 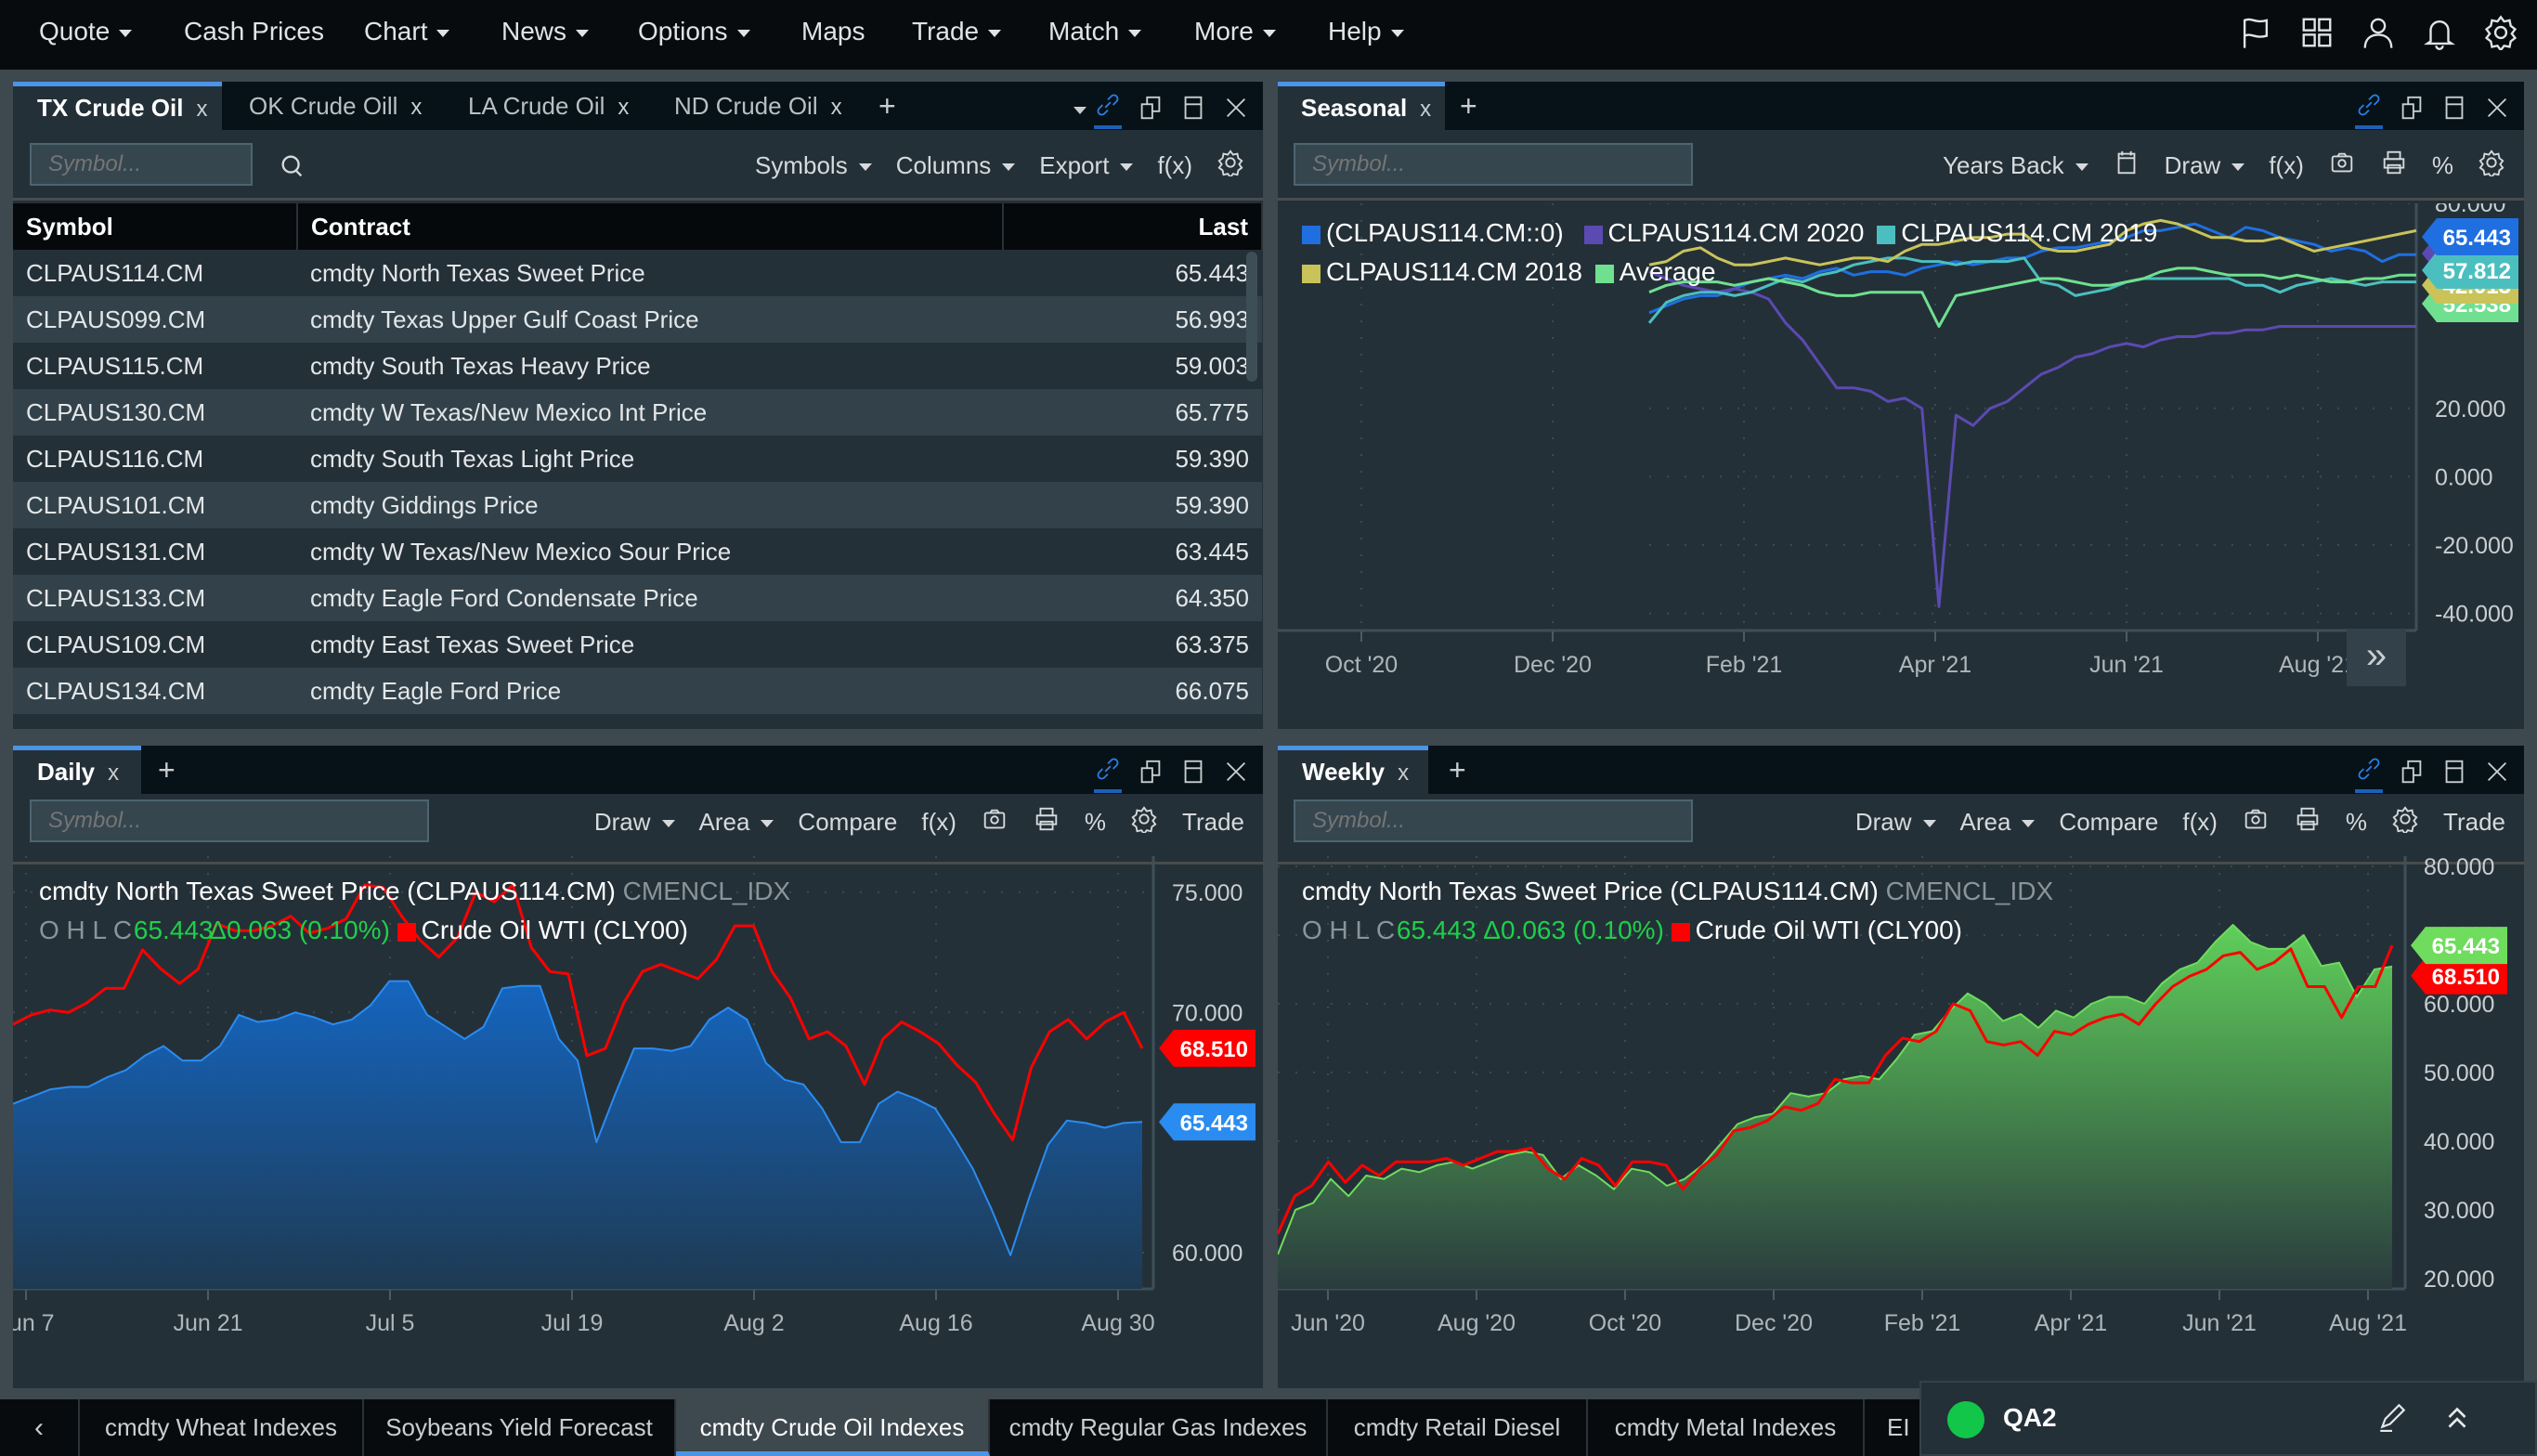 I want to click on tab-daily: Daily x, so click(x=77, y=770).